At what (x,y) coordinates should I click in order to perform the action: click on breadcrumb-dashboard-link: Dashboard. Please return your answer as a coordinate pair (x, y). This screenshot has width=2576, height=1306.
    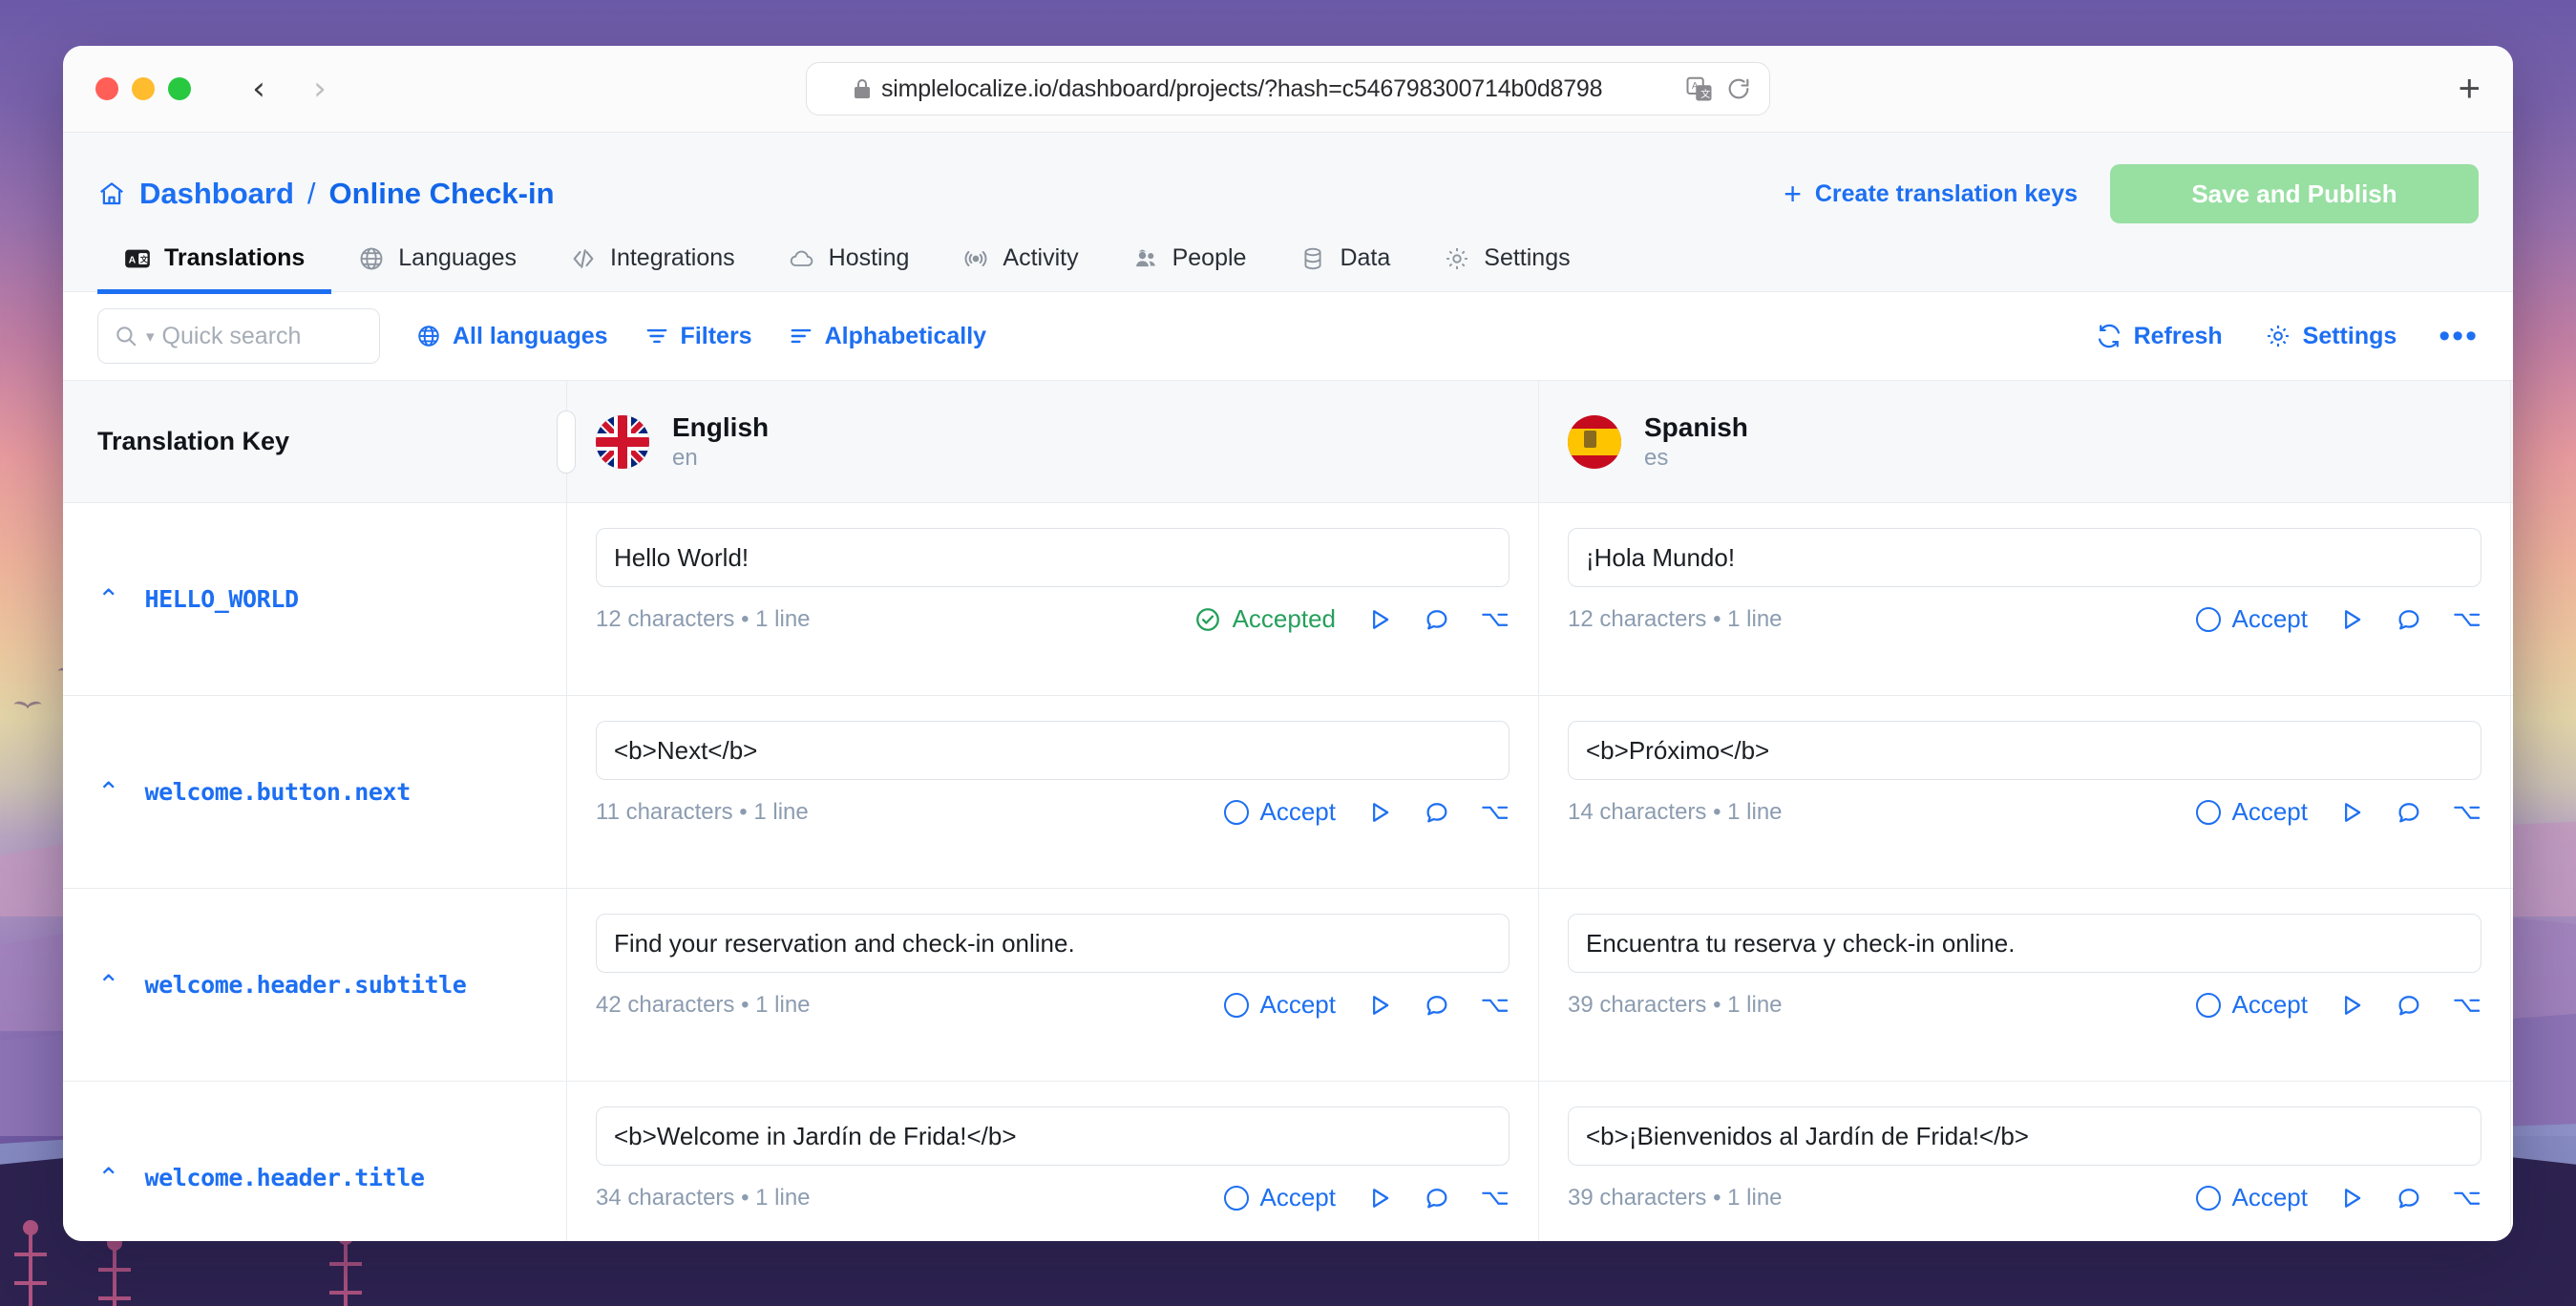
    Looking at the image, I should click on (216, 194).